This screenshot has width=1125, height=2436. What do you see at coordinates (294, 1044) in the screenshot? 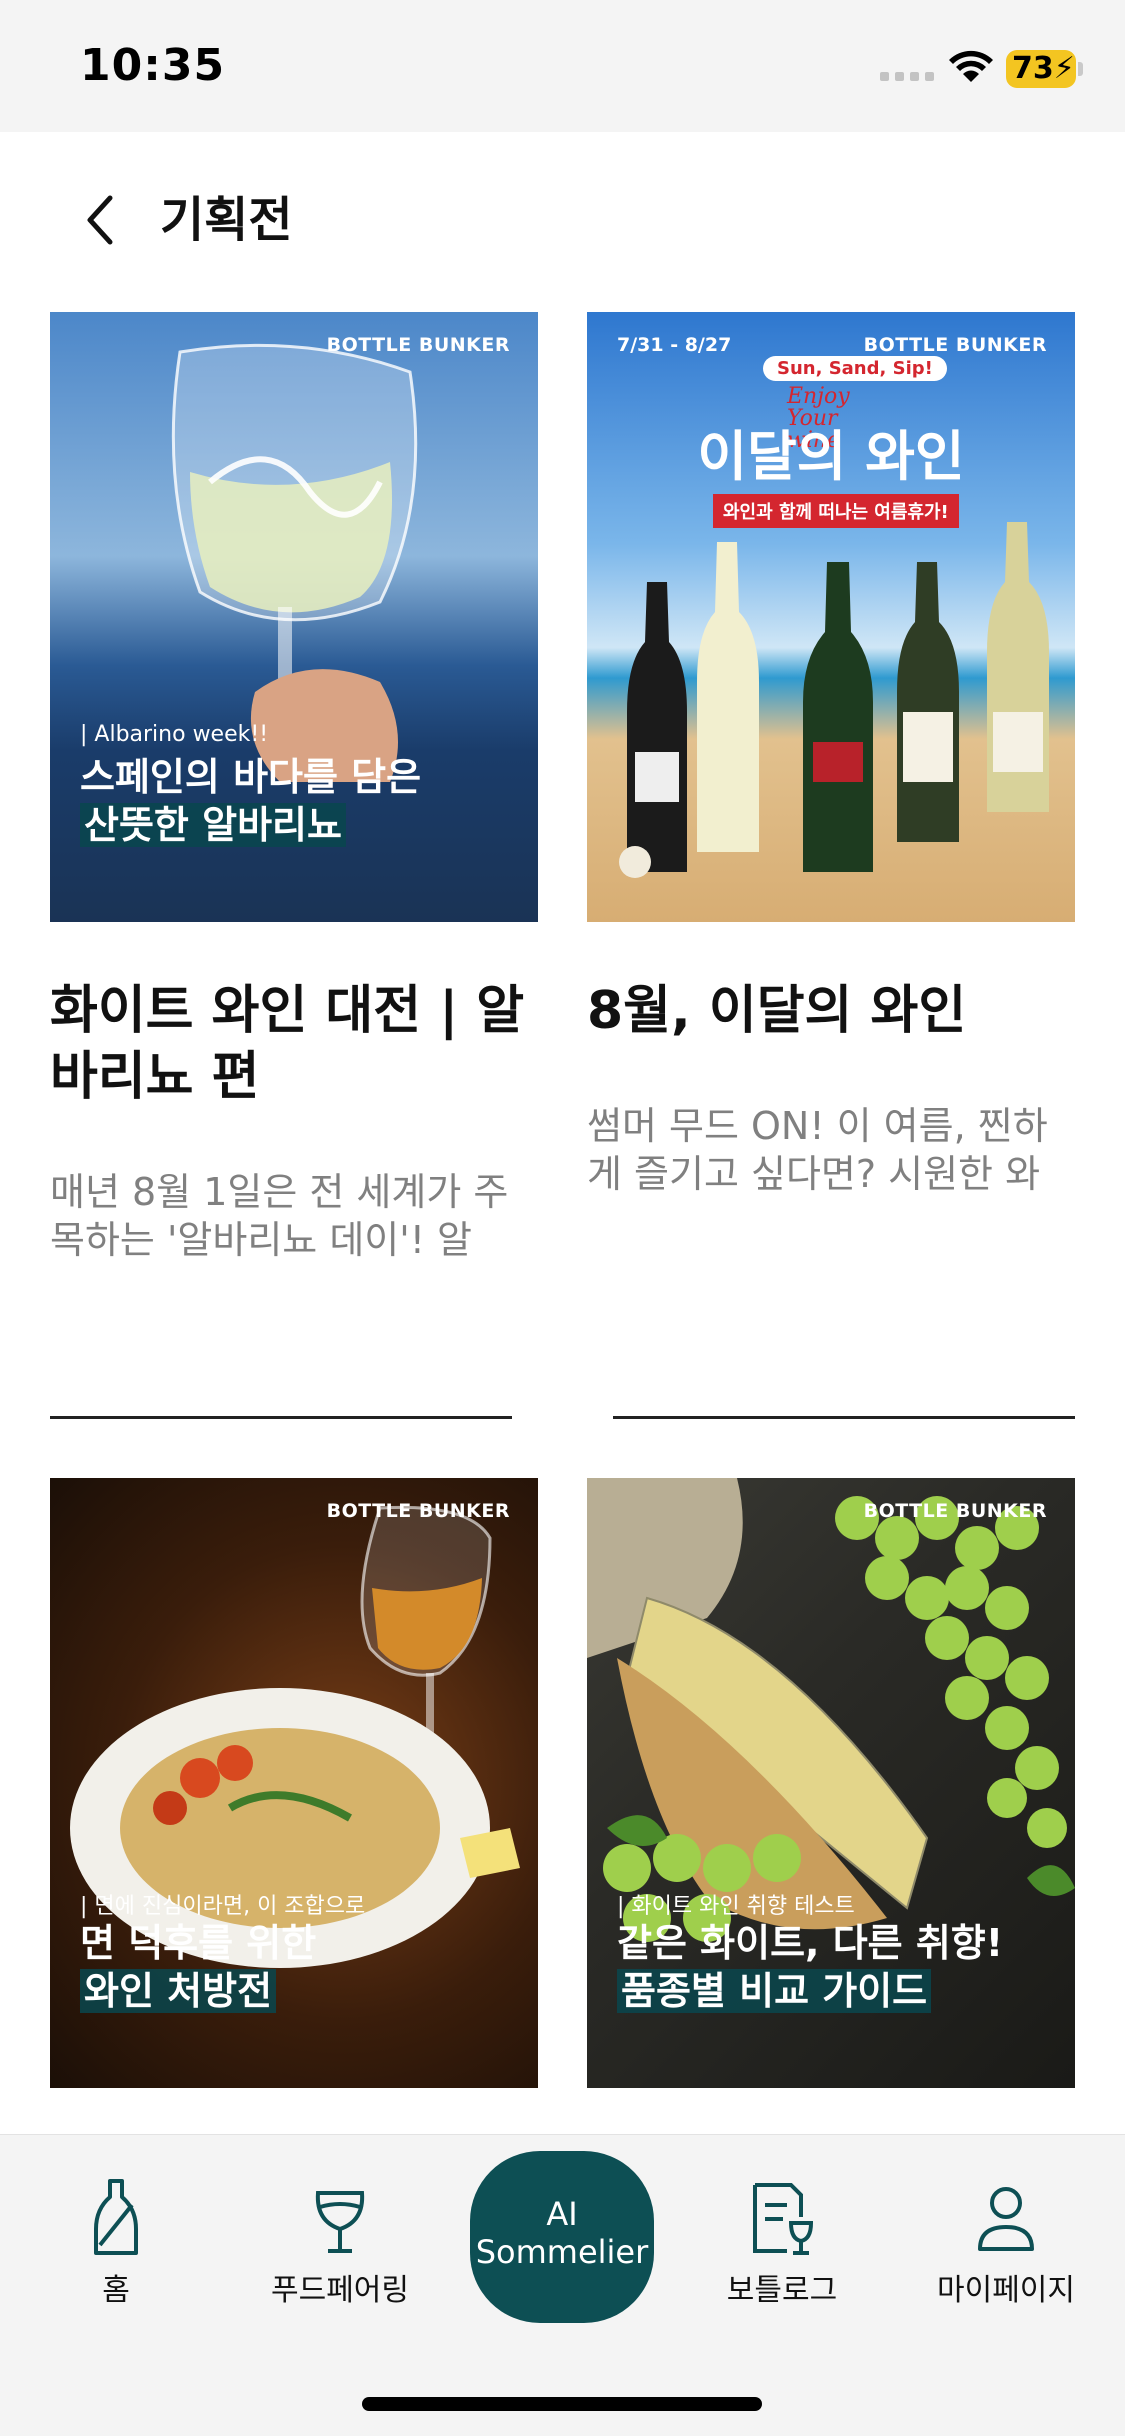
I see `card-title: 화이트 와인 대전 | 알바리뇨 편` at bounding box center [294, 1044].